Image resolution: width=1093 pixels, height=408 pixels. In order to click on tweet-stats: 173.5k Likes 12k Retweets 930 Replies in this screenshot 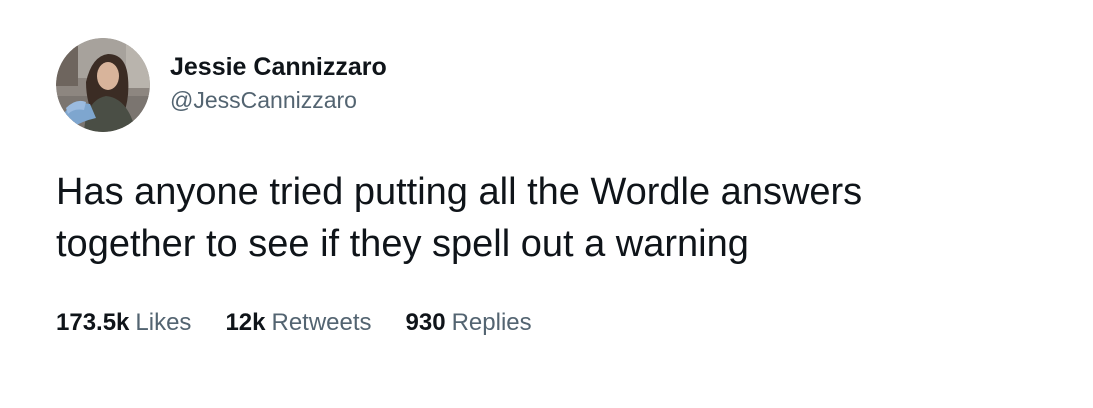, I will do `click(311, 323)`.